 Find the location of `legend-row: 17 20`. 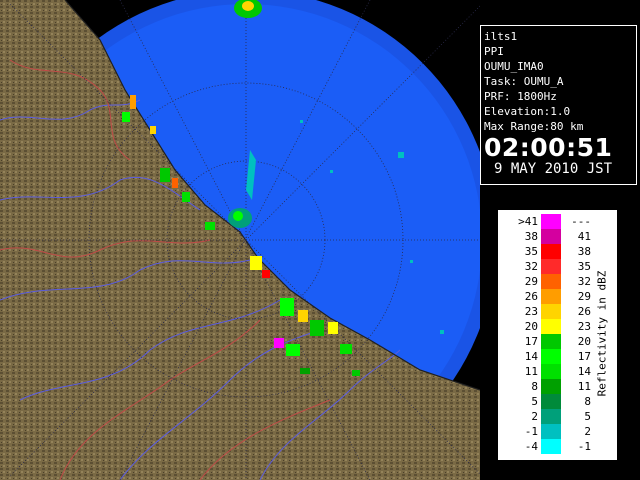

legend-row: 17 20 is located at coordinates (548, 341).